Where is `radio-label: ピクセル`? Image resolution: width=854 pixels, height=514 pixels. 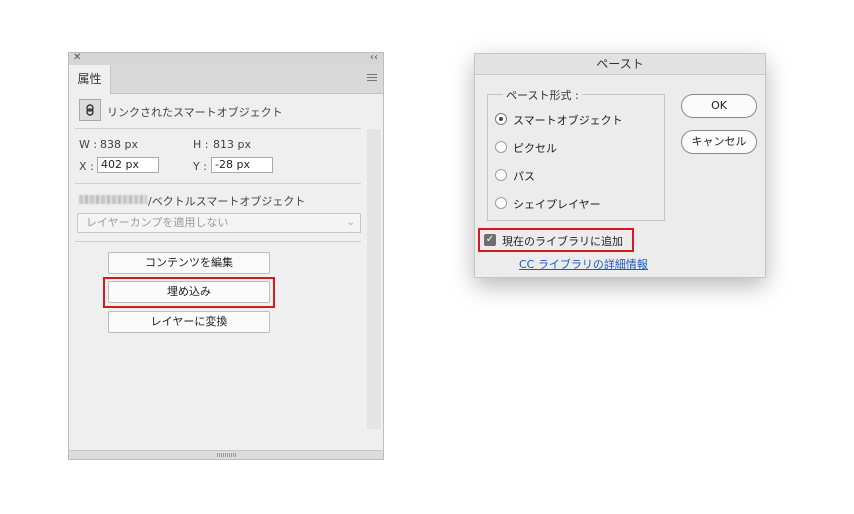
radio-label: ピクセル is located at coordinates (535, 148).